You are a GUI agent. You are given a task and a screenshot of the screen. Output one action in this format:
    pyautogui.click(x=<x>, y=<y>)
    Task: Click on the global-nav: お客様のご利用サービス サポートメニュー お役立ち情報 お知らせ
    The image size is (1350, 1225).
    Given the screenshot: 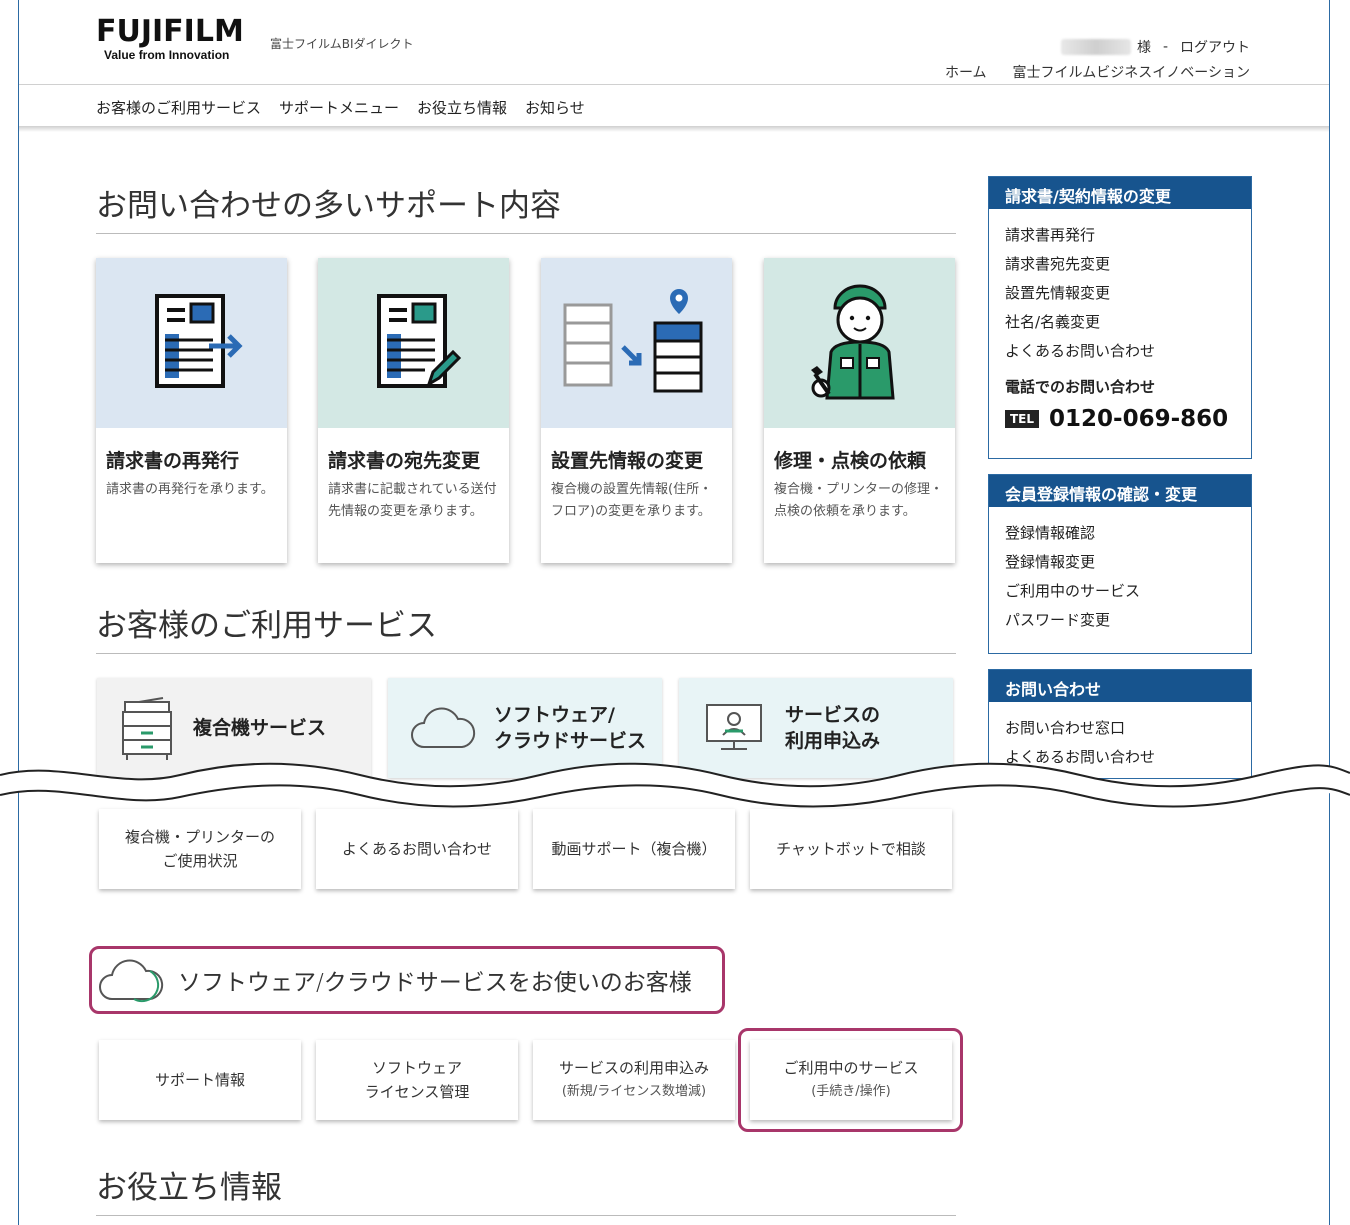 What is the action you would take?
    pyautogui.click(x=340, y=107)
    